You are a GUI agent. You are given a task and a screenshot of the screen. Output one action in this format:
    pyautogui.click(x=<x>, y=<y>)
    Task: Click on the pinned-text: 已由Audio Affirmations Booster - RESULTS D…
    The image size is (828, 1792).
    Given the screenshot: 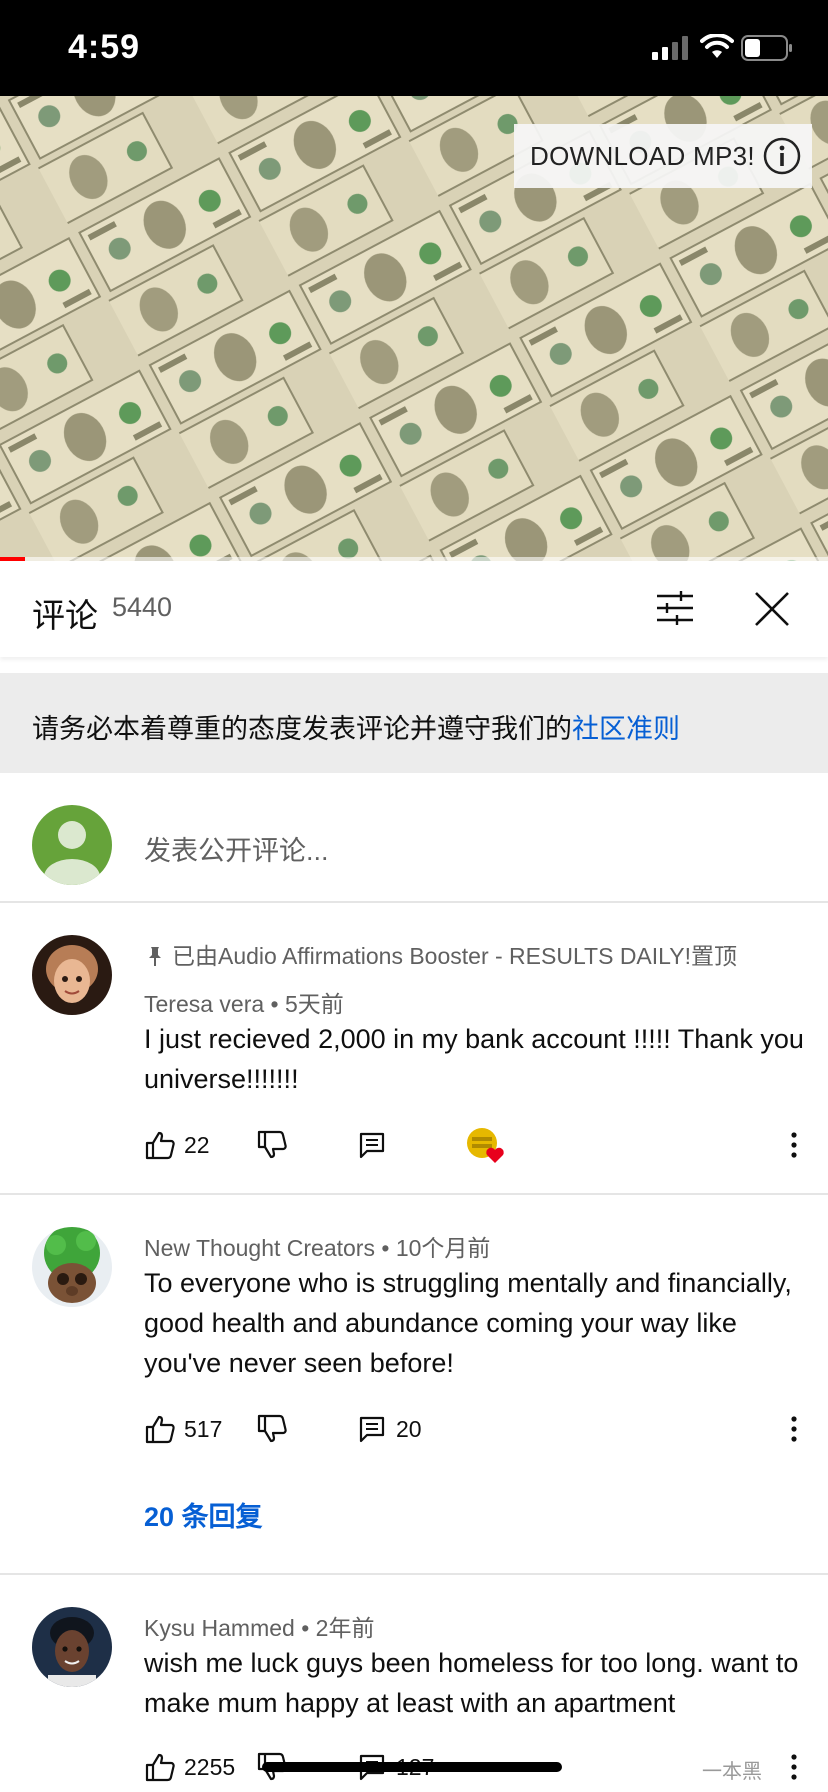 What is the action you would take?
    pyautogui.click(x=454, y=956)
    